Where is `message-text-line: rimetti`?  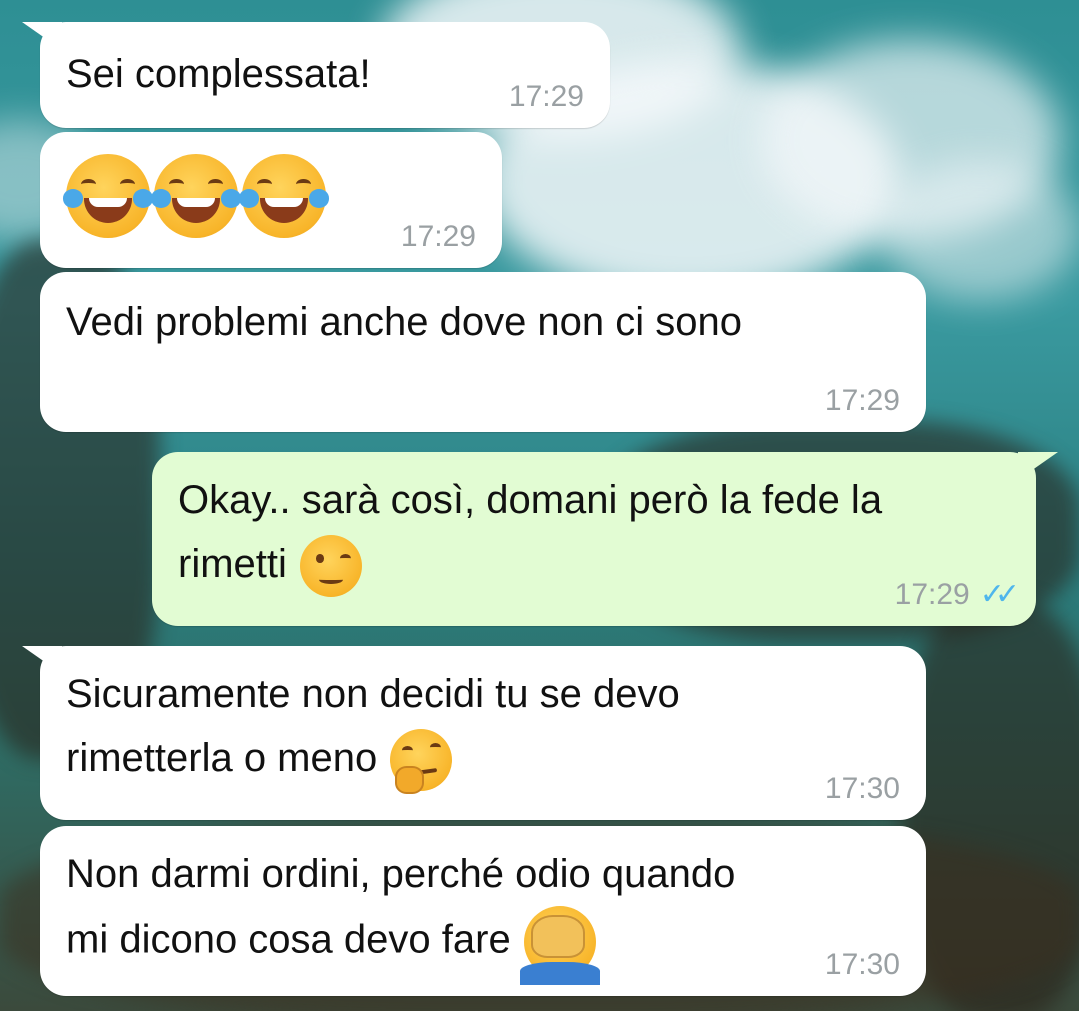 message-text-line: rimetti is located at coordinates (232, 564).